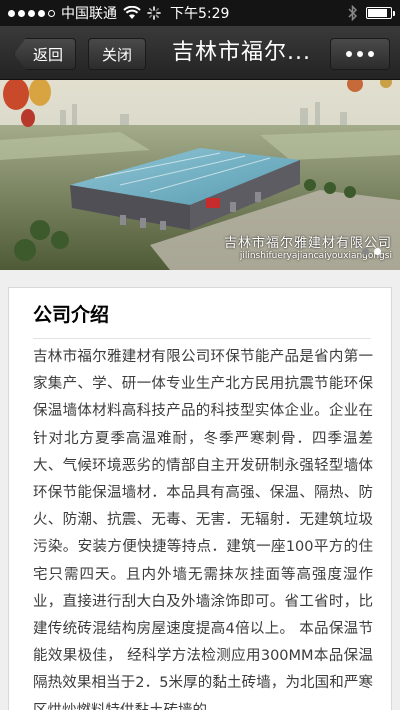 This screenshot has height=710, width=400. I want to click on loading-spinner-icon, so click(154, 13).